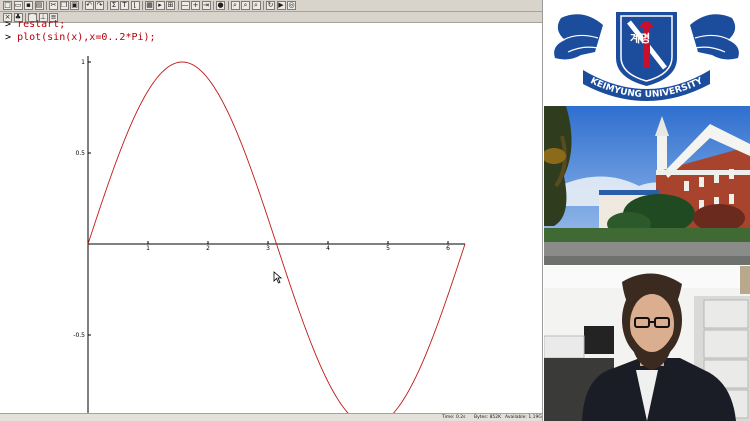  I want to click on status-bar: Time: 0.2s Bytes: 852K Available: 1.19G, so click(271, 417).